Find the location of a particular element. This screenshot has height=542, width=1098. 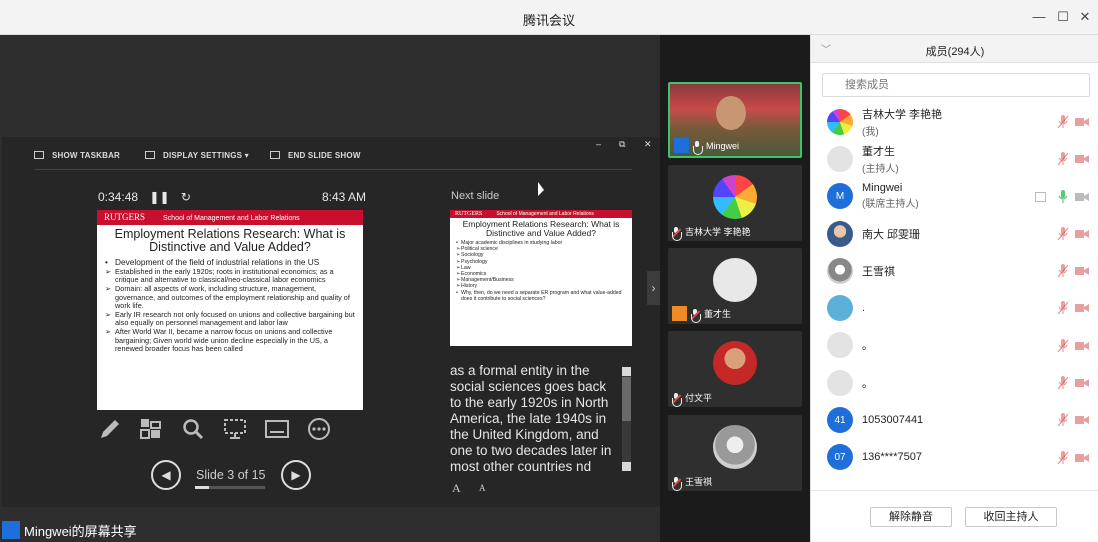

video-tile-name: 王雪祺 is located at coordinates (699, 482).